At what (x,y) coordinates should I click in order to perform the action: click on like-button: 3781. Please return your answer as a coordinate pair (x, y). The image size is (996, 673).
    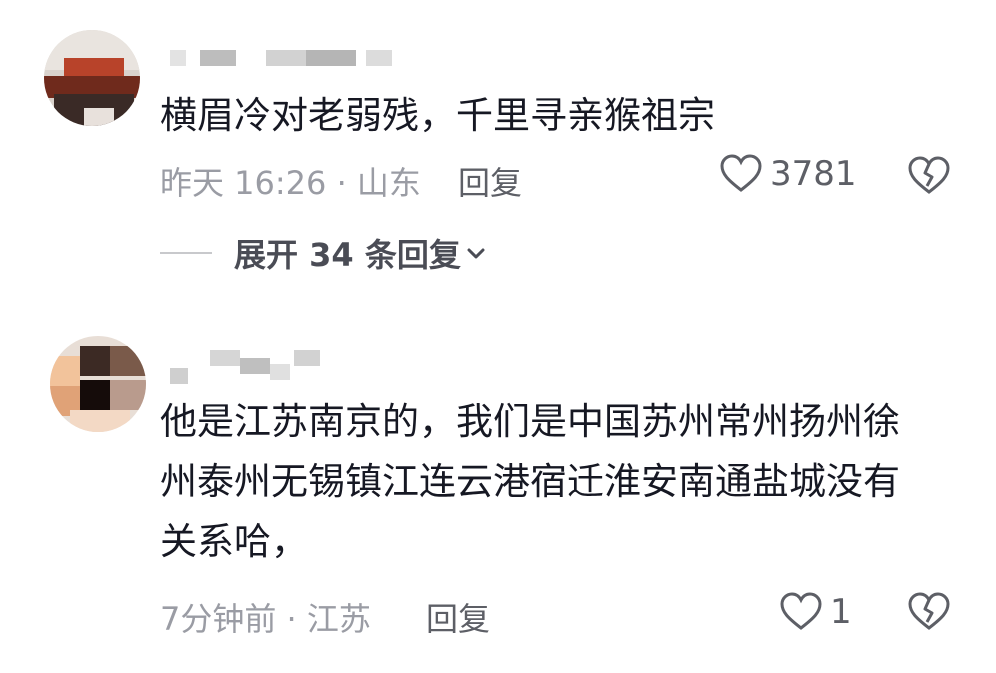
    Looking at the image, I should click on (788, 174).